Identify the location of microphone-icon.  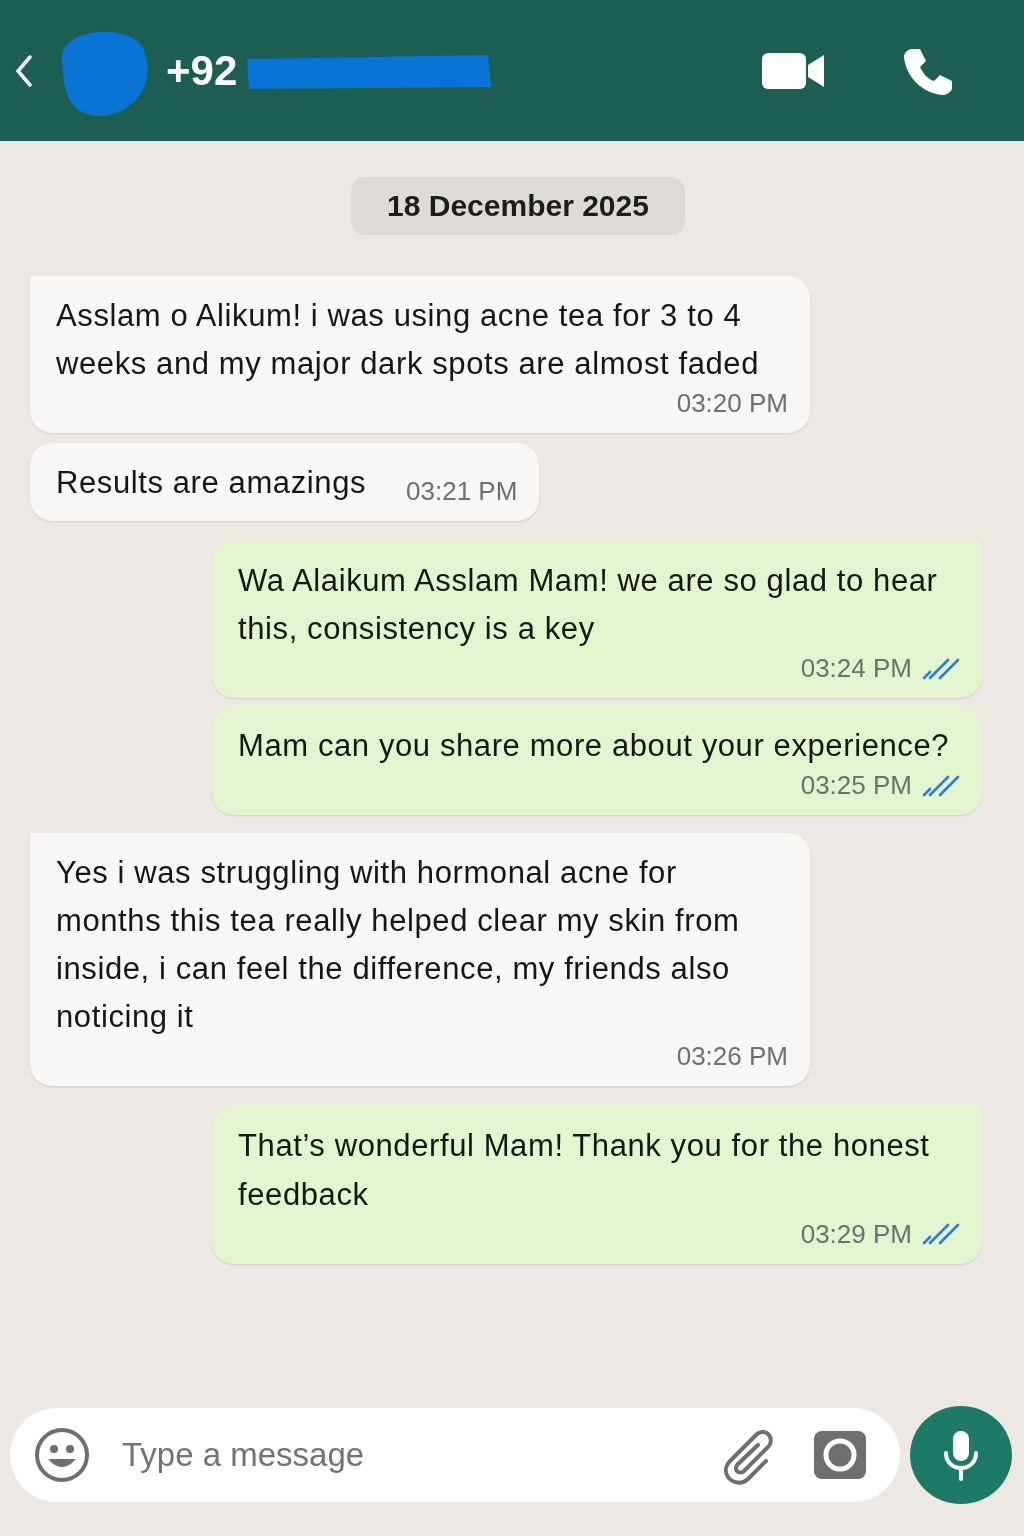
(961, 1455).